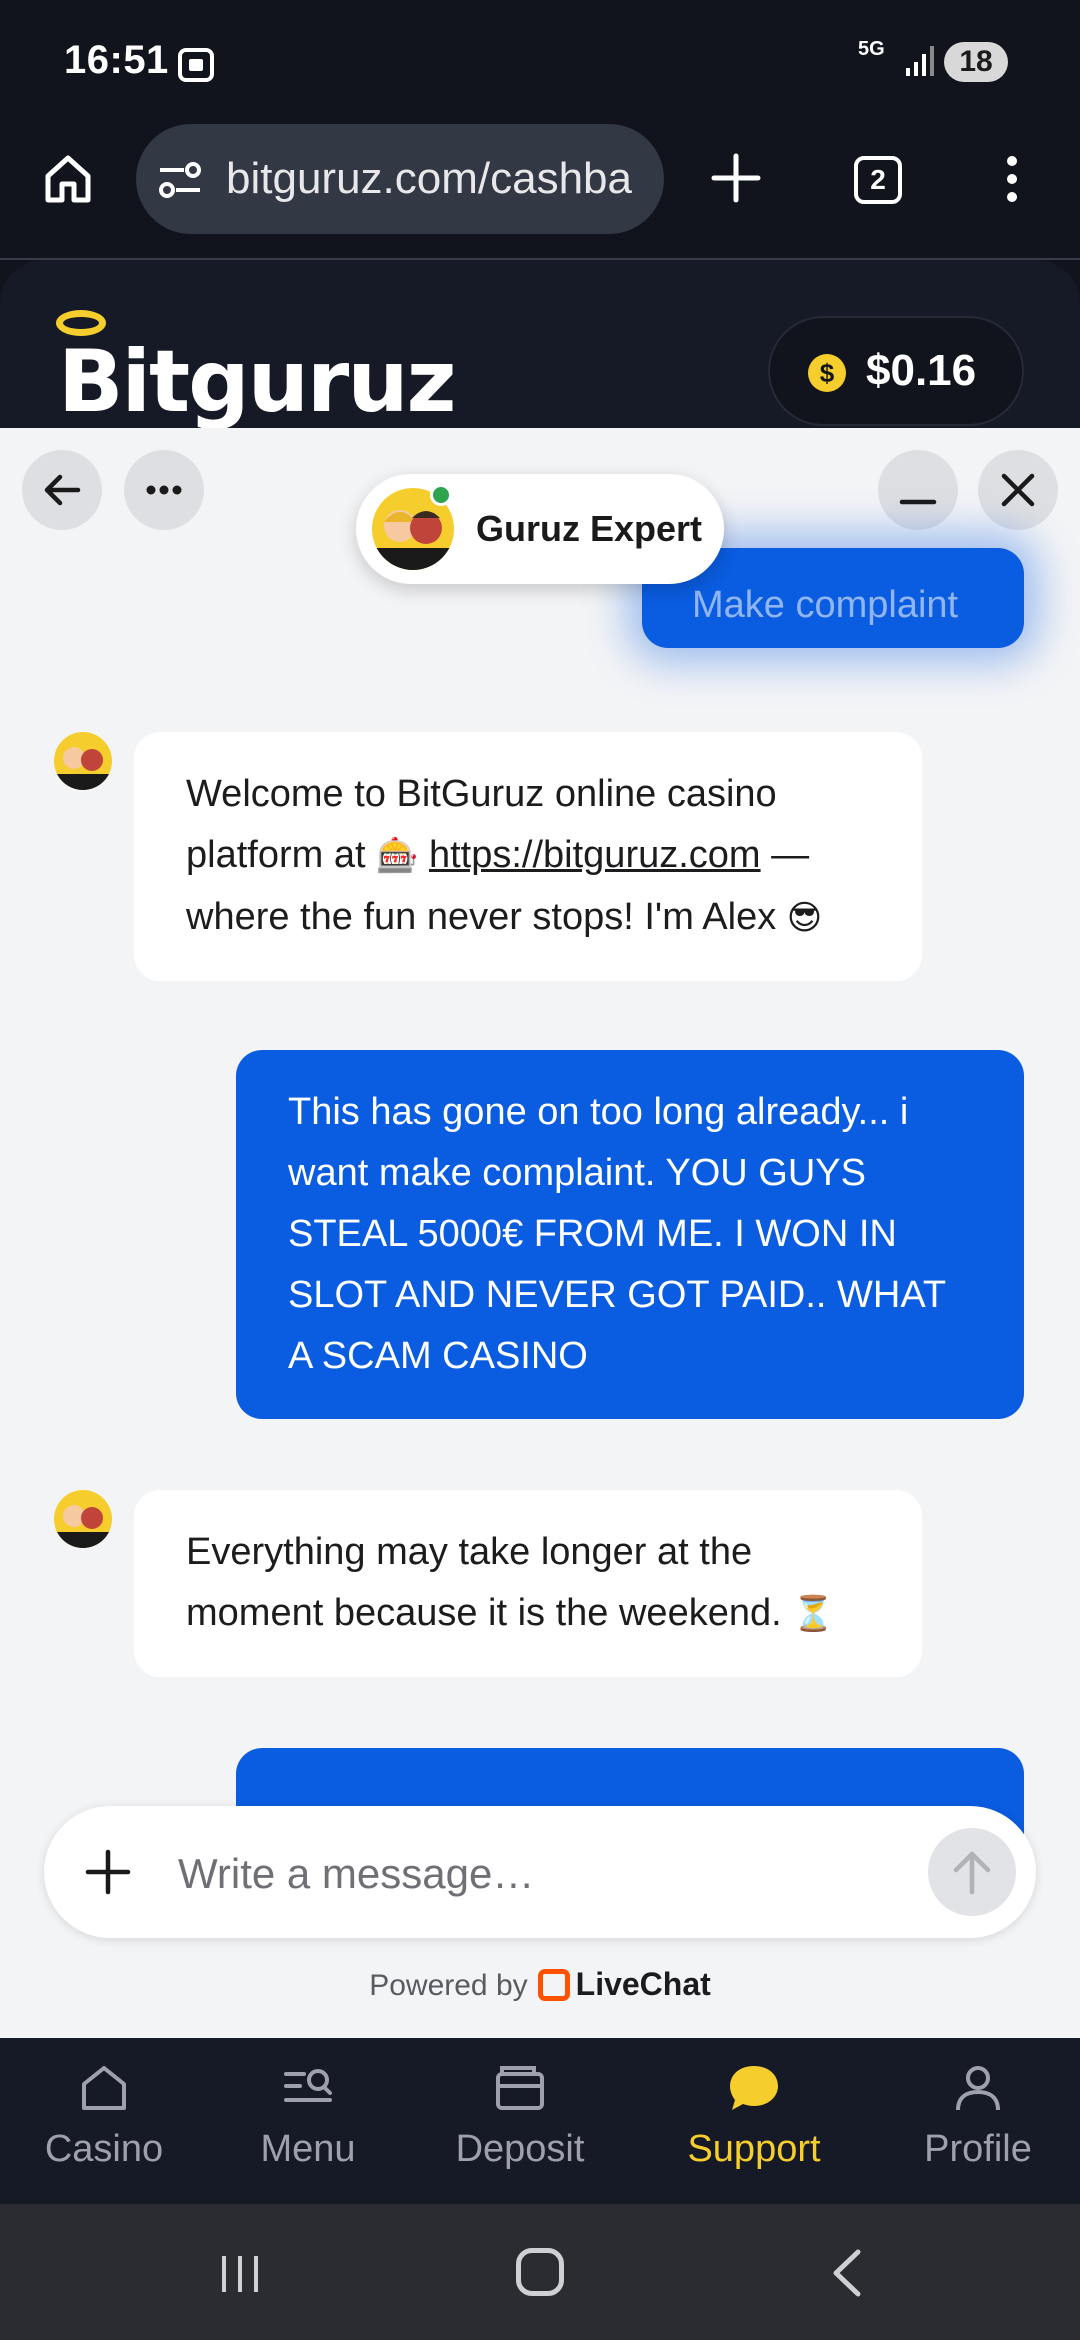 This screenshot has height=2340, width=1080. I want to click on nav-item-deposit: Deposit, so click(520, 2121).